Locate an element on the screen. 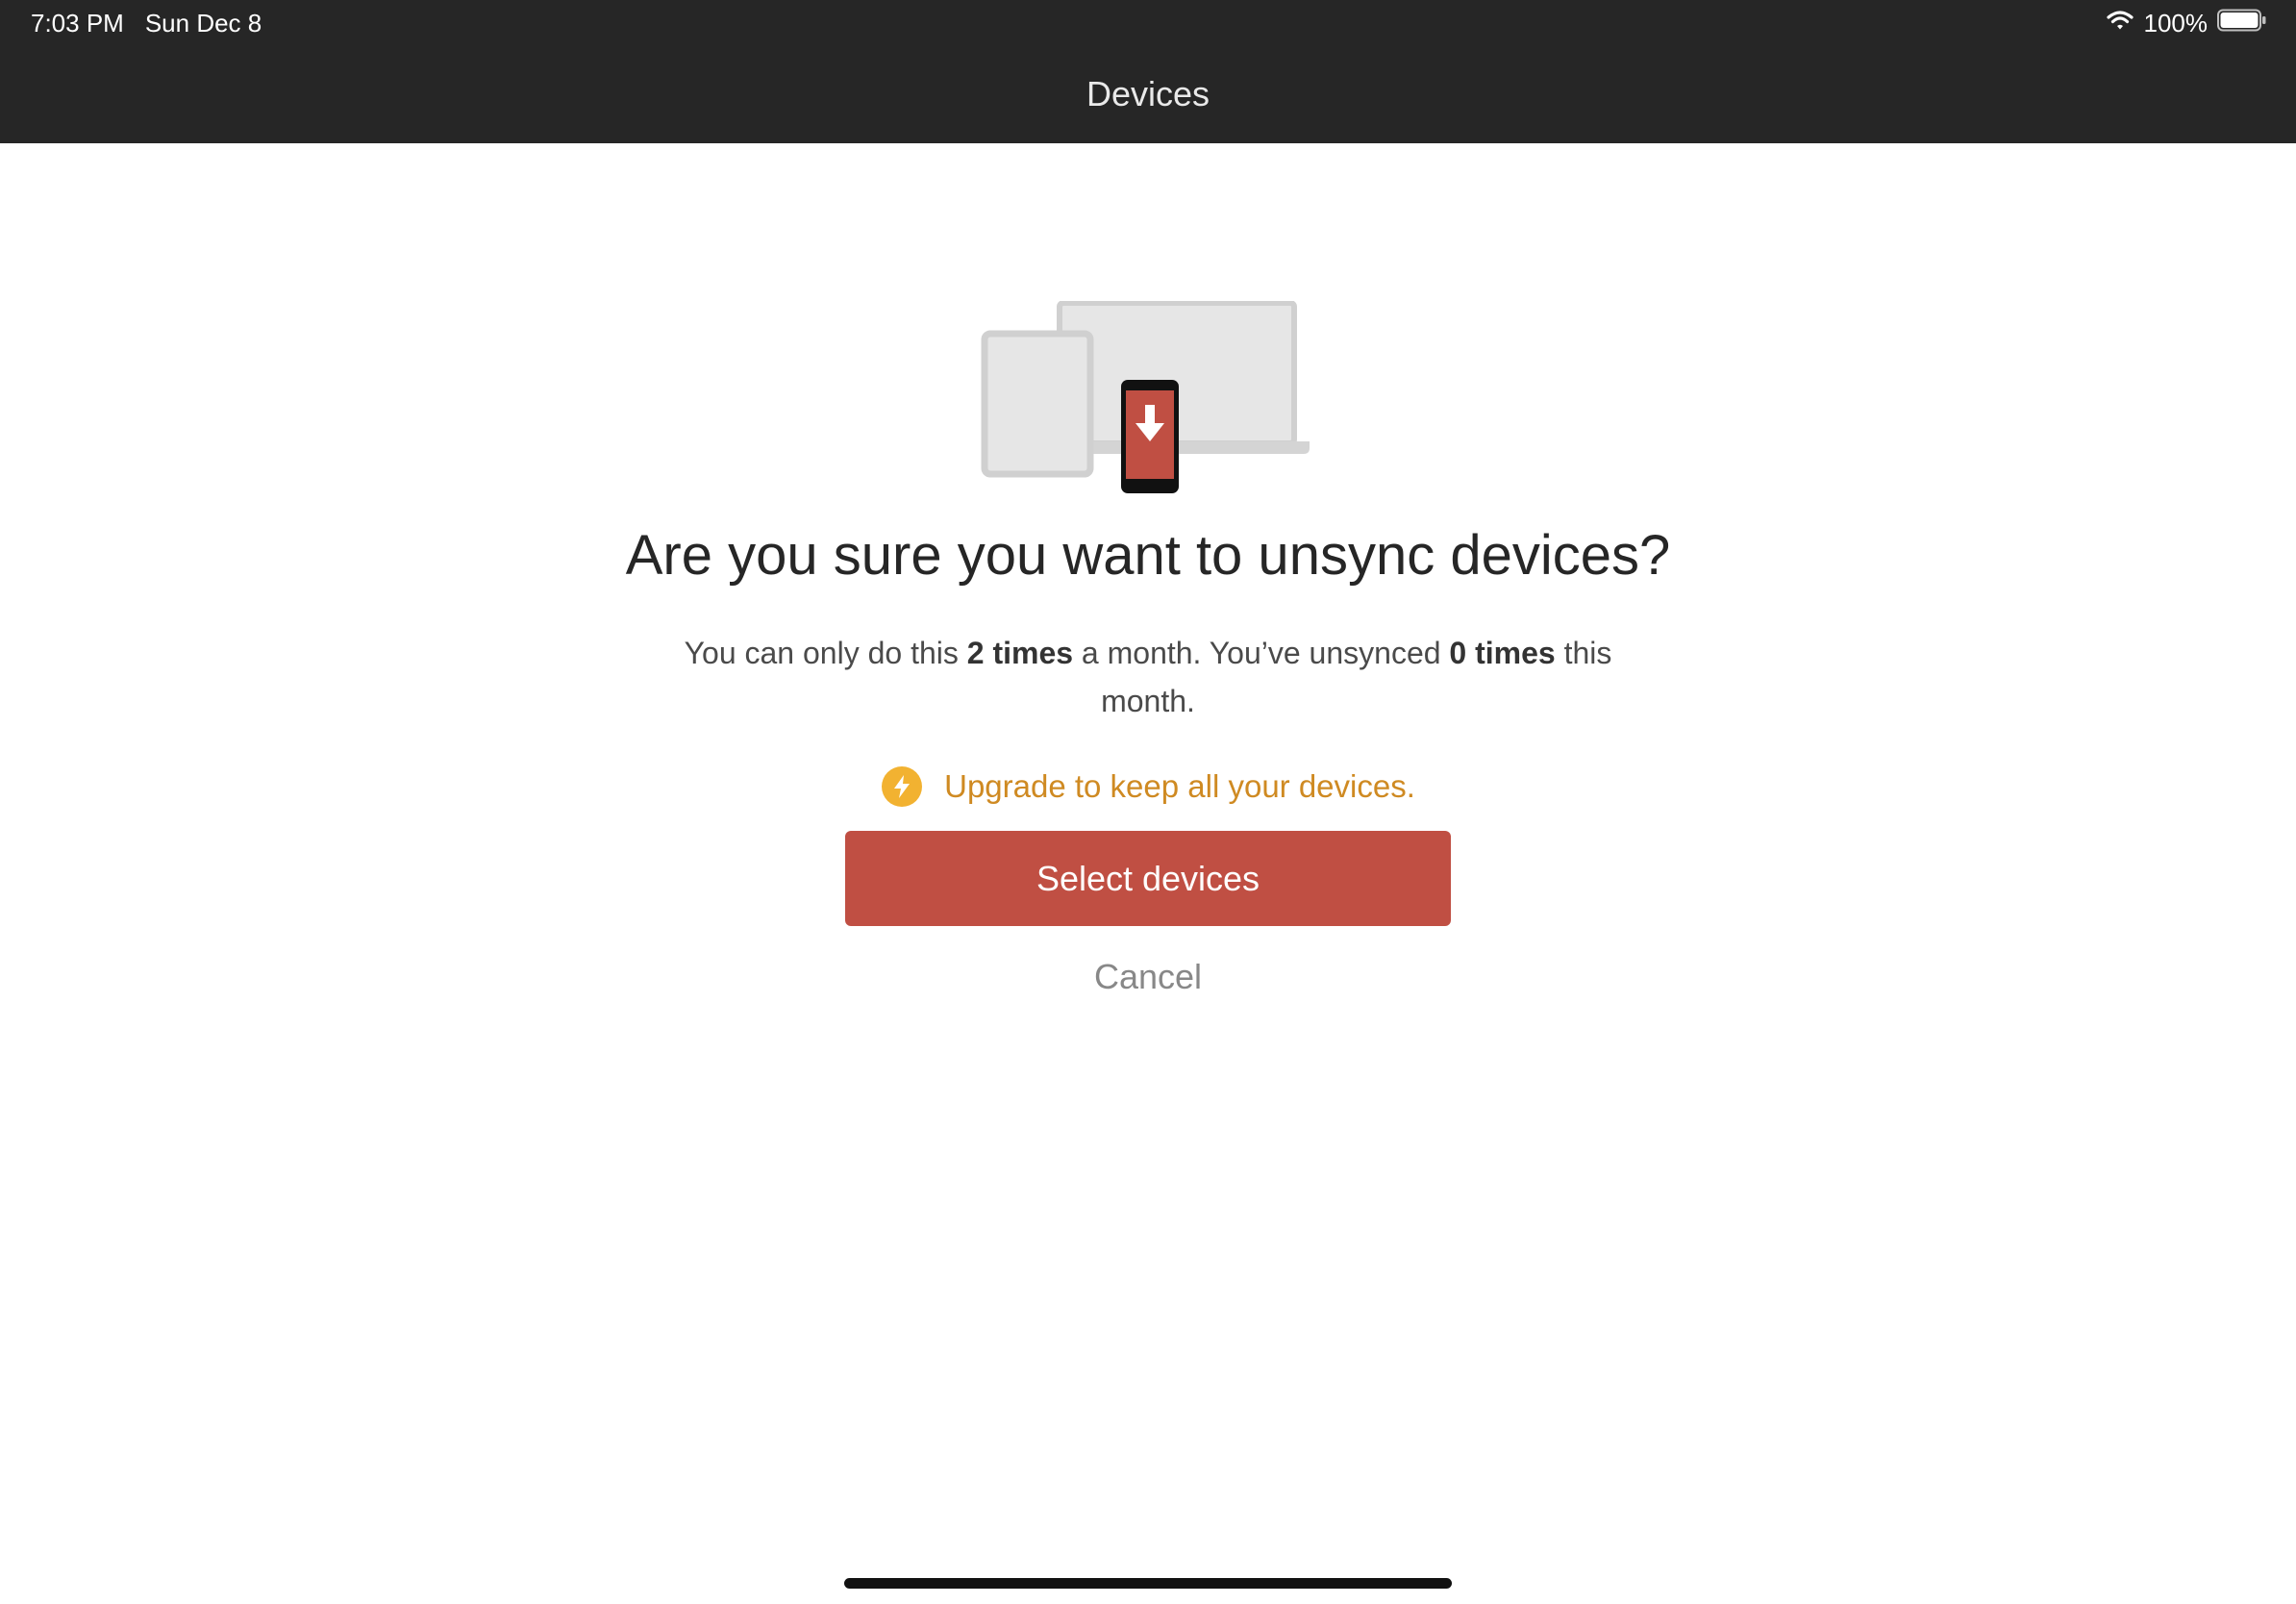 The height and width of the screenshot is (1604, 2296). description-text: You can only do this is located at coordinates (825, 653).